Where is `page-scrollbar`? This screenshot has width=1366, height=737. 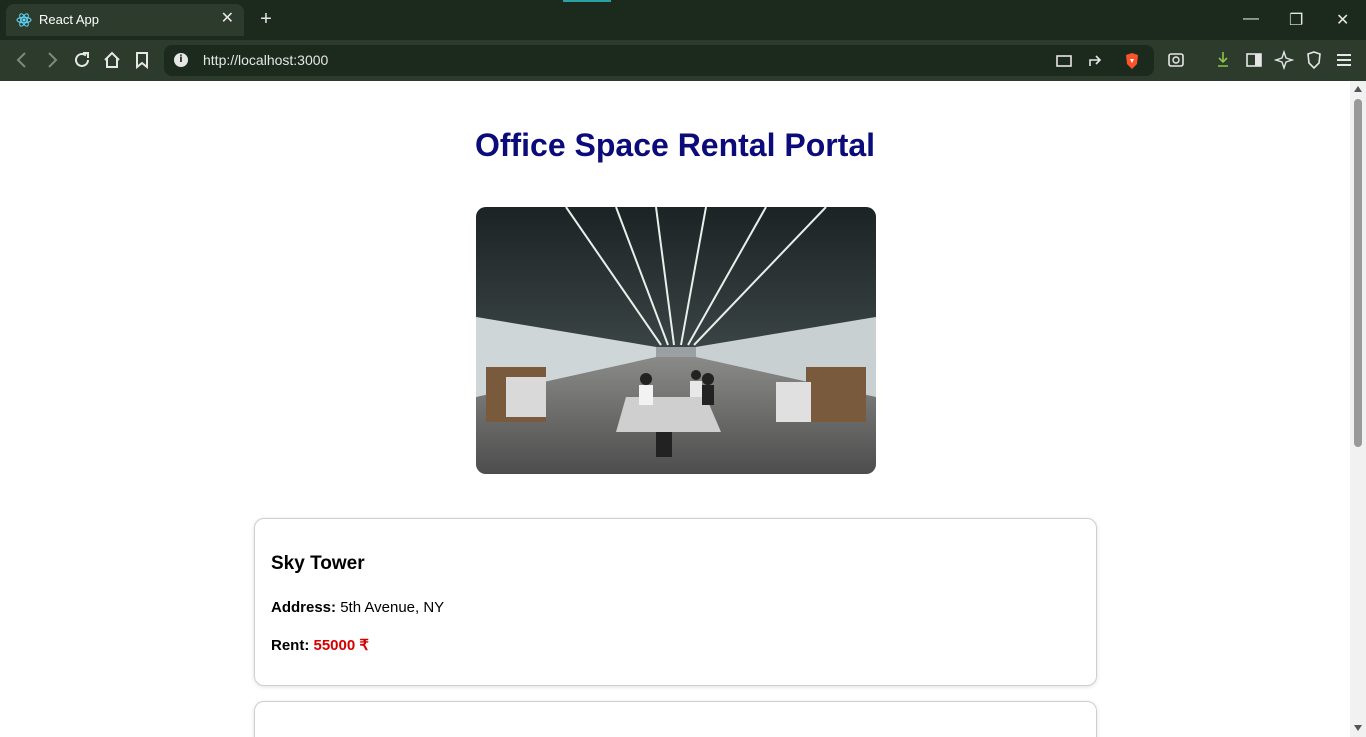 page-scrollbar is located at coordinates (1358, 409).